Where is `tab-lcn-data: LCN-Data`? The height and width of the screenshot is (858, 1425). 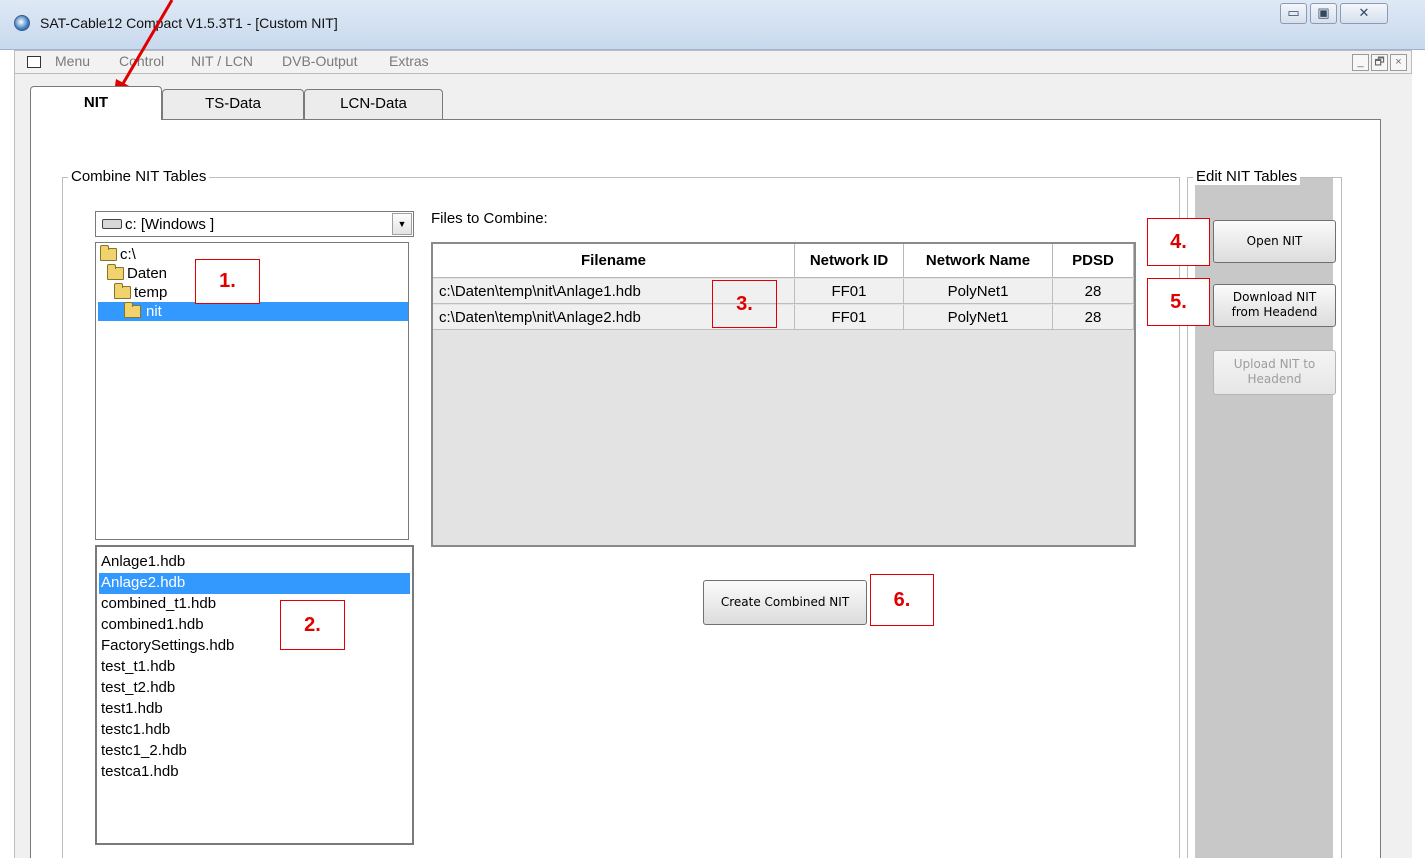
tab-lcn-data: LCN-Data is located at coordinates (373, 104).